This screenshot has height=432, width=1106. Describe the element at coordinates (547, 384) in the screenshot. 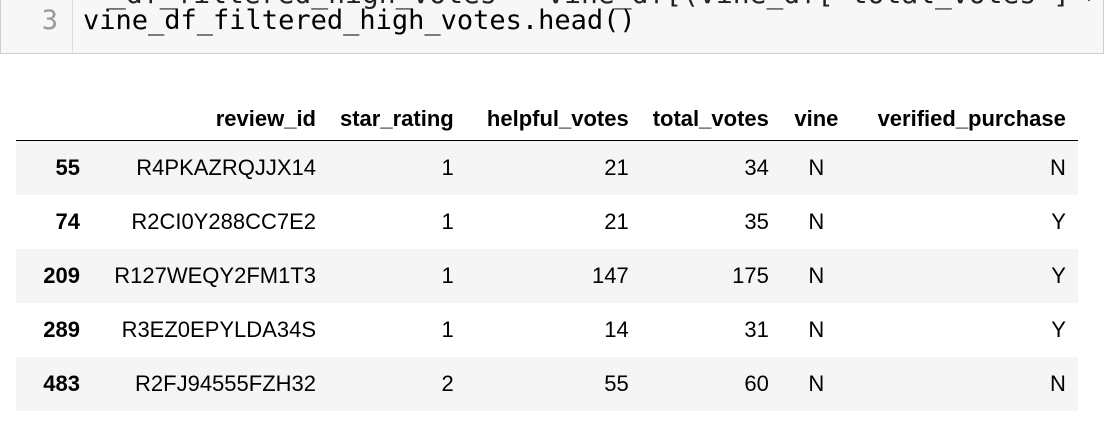

I see `table-row: 483 R2FJ94555FZH32 2 55 60 N N` at that location.